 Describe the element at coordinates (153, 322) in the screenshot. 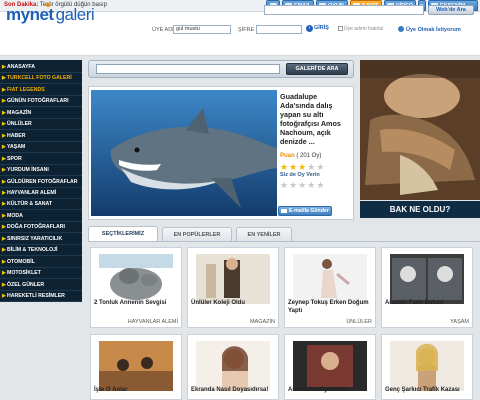

I see `card-category: HAYVANLAR ALEMİ` at that location.